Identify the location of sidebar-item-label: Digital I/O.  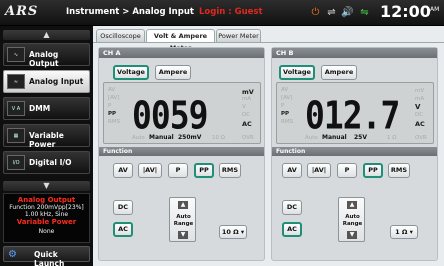
(50, 162).